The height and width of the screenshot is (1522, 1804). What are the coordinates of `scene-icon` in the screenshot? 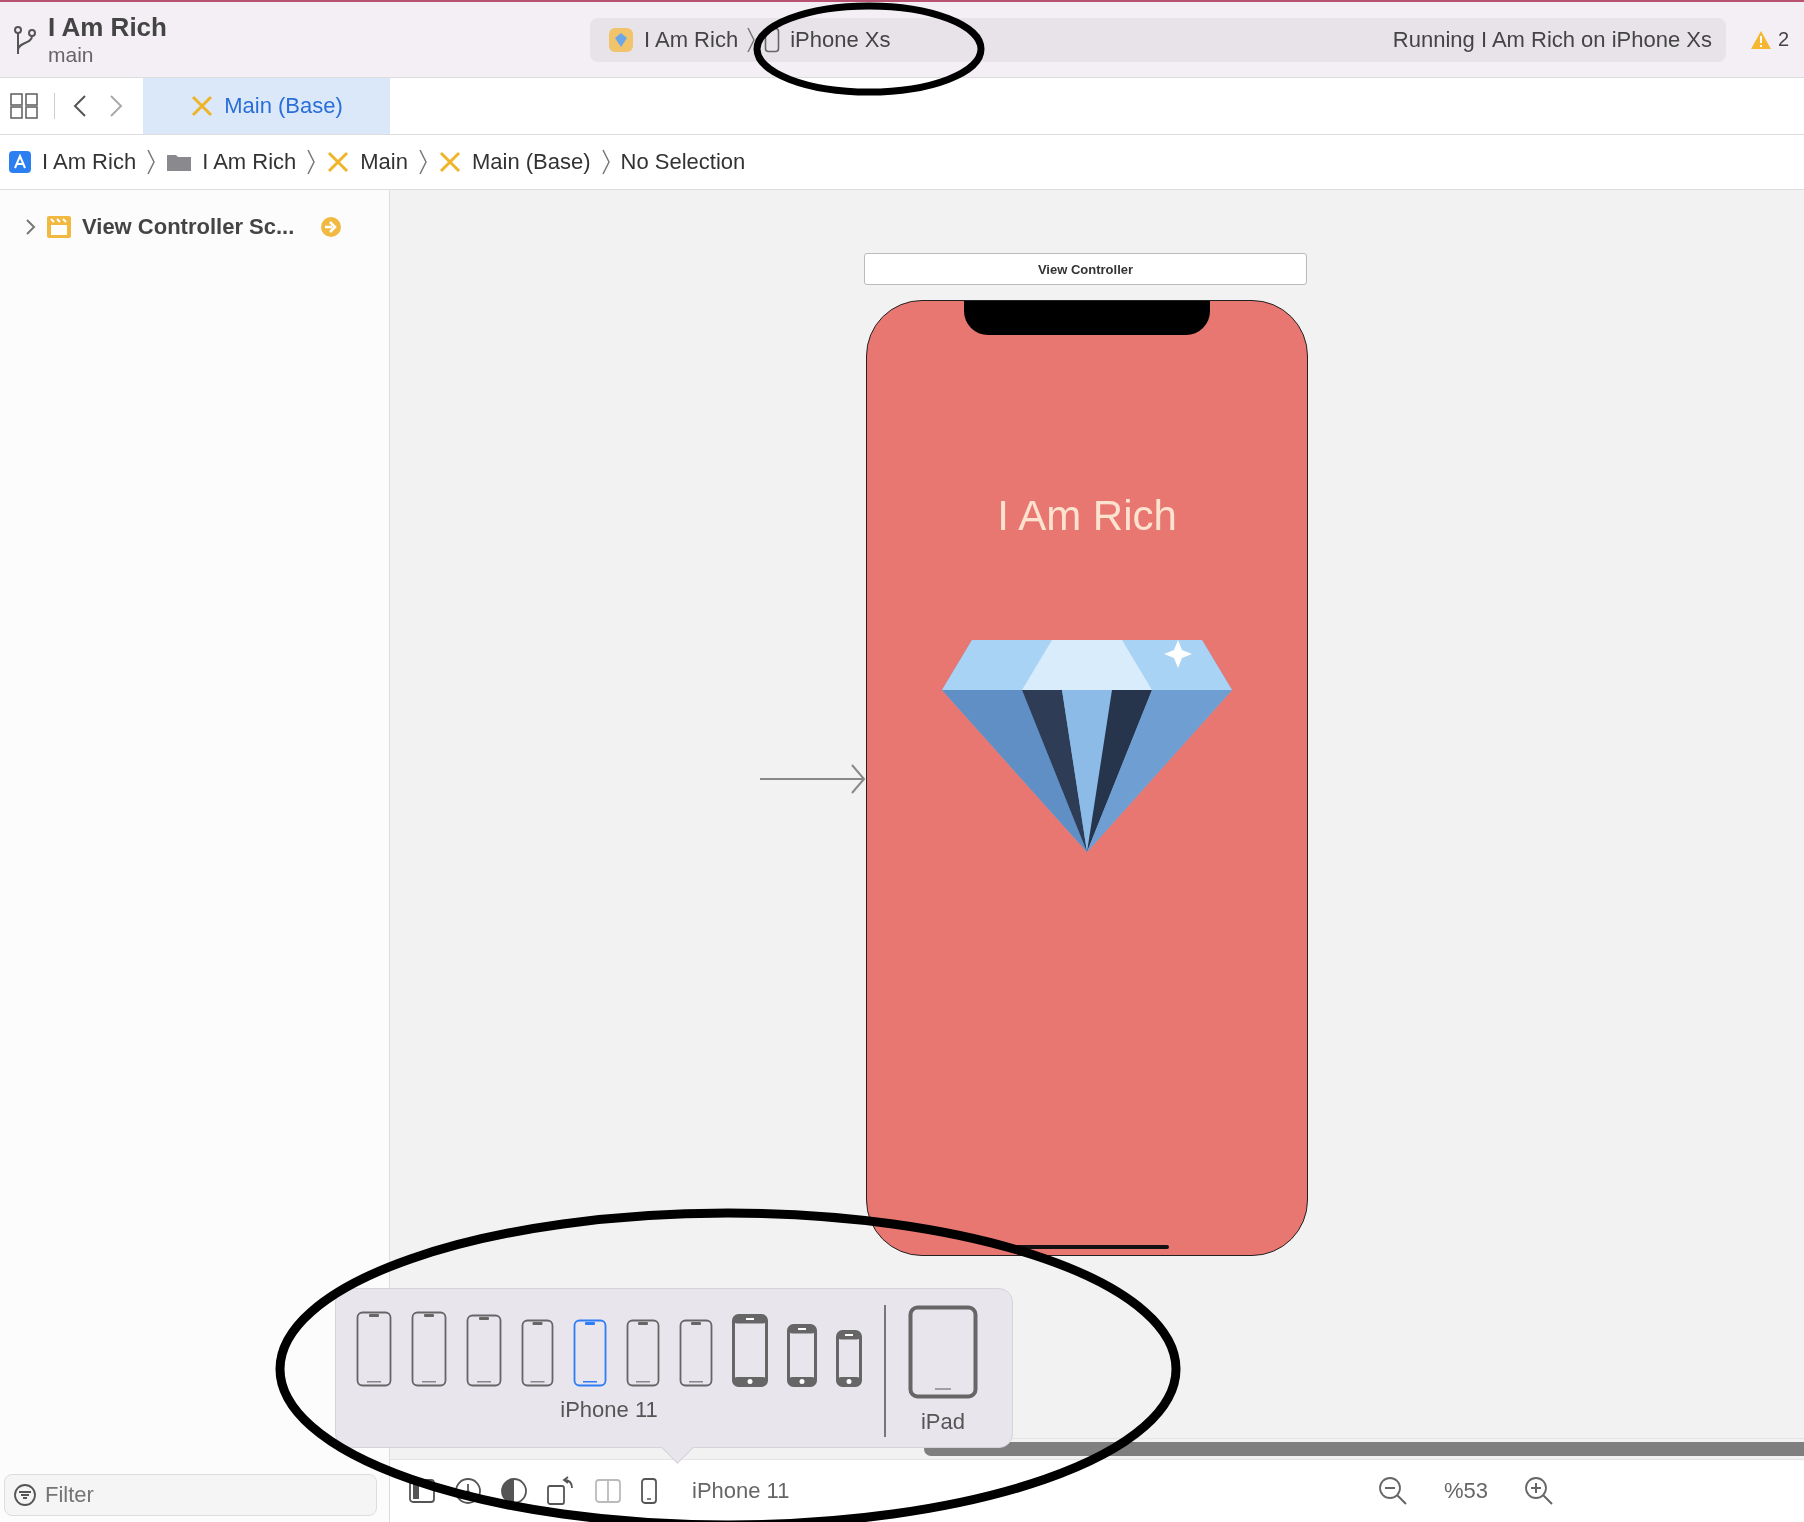 It's located at (59, 227).